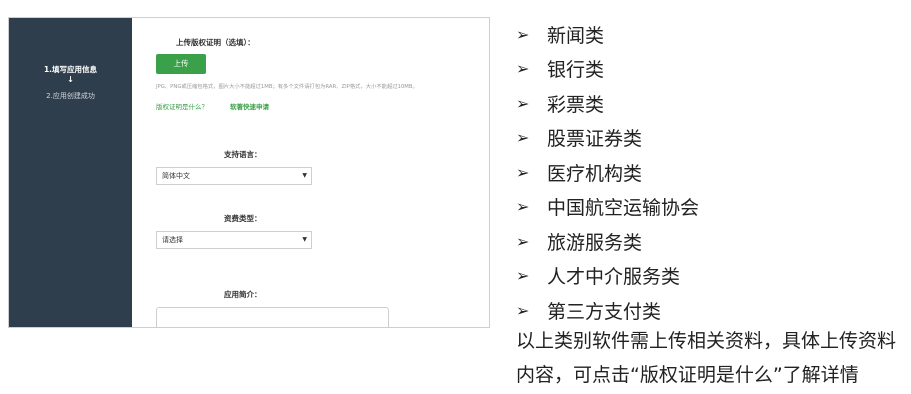 The height and width of the screenshot is (394, 911). I want to click on list-item: ➢ 中国航空运输协会, so click(607, 207).